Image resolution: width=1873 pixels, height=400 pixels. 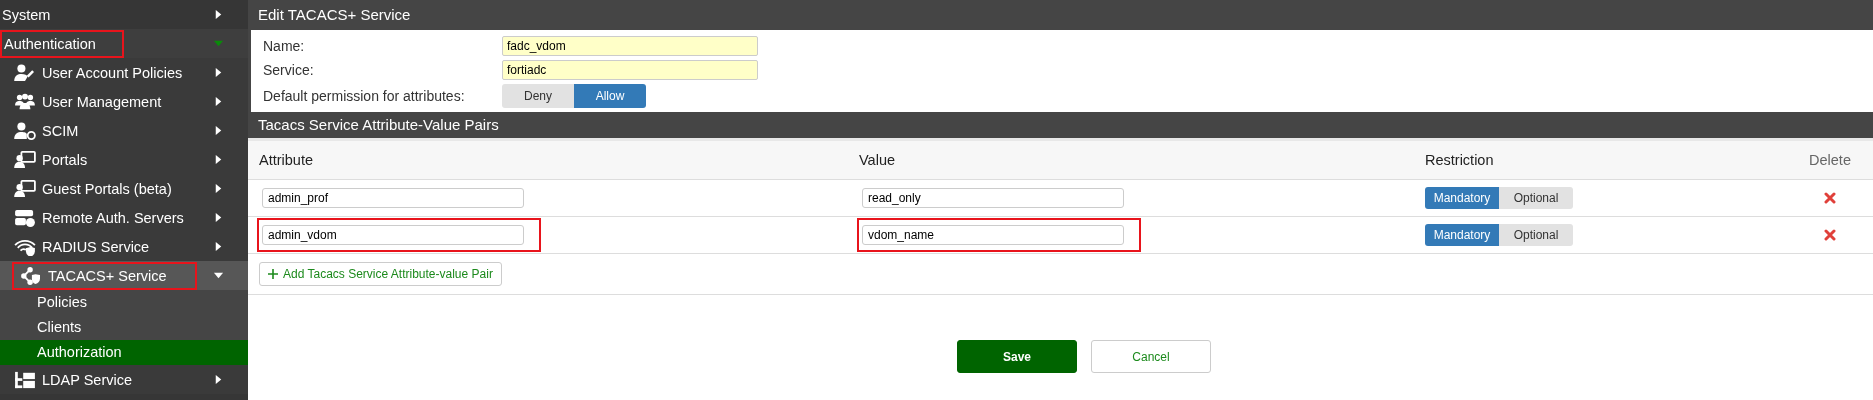 What do you see at coordinates (124, 43) in the screenshot?
I see `sidebar-item: Authentication` at bounding box center [124, 43].